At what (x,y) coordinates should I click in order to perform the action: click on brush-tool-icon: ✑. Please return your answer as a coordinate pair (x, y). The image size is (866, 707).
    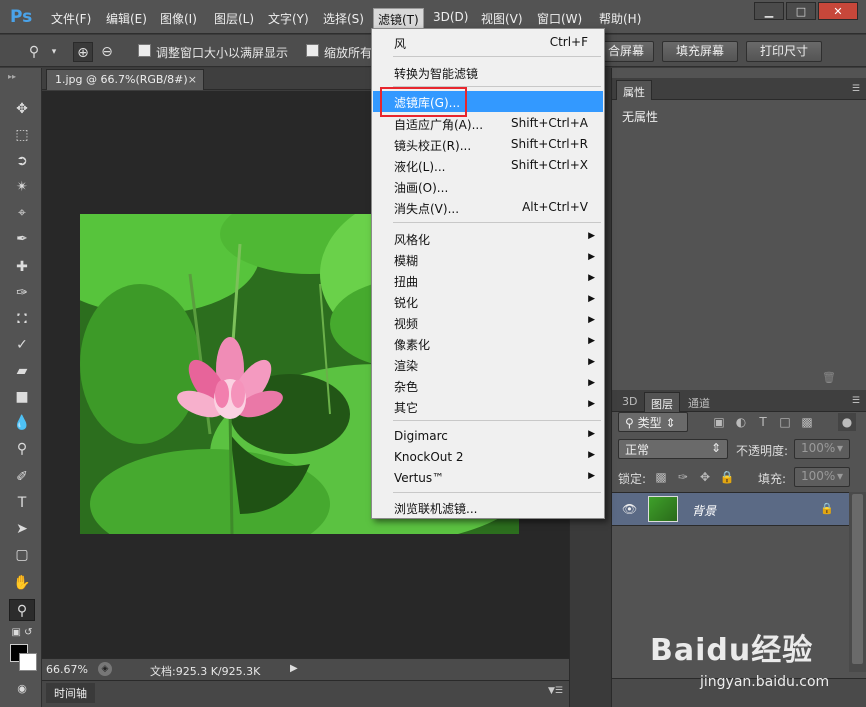
    Looking at the image, I should click on (22, 293).